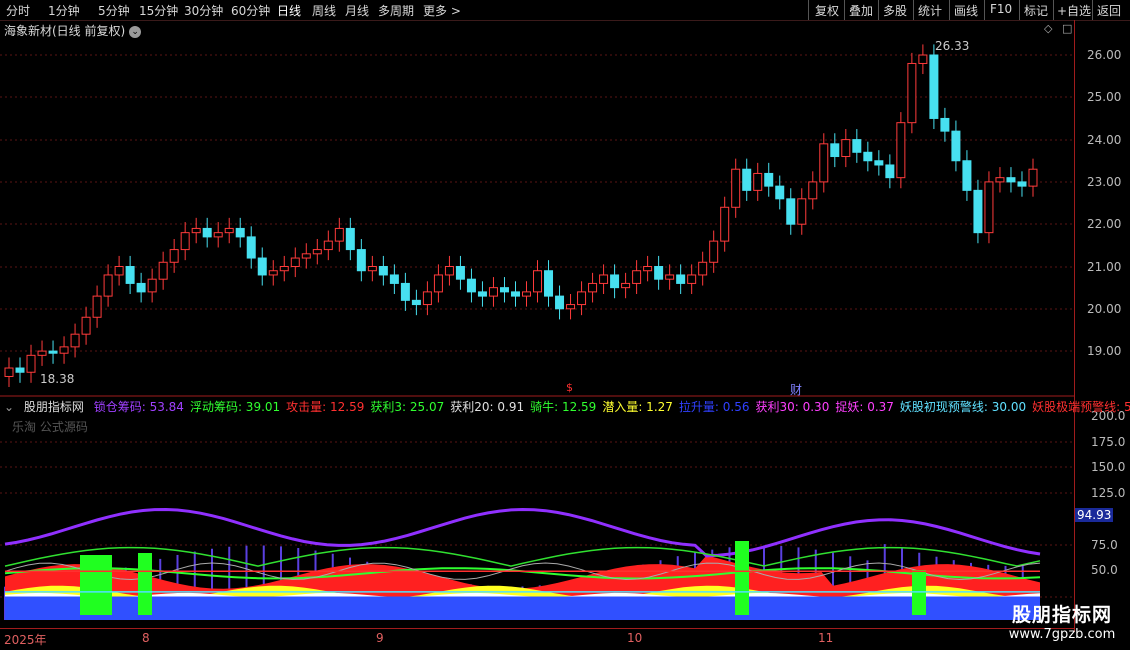 The height and width of the screenshot is (650, 1130). Describe the element at coordinates (895, 10) in the screenshot. I see `multi-stock-button: 多股` at that location.